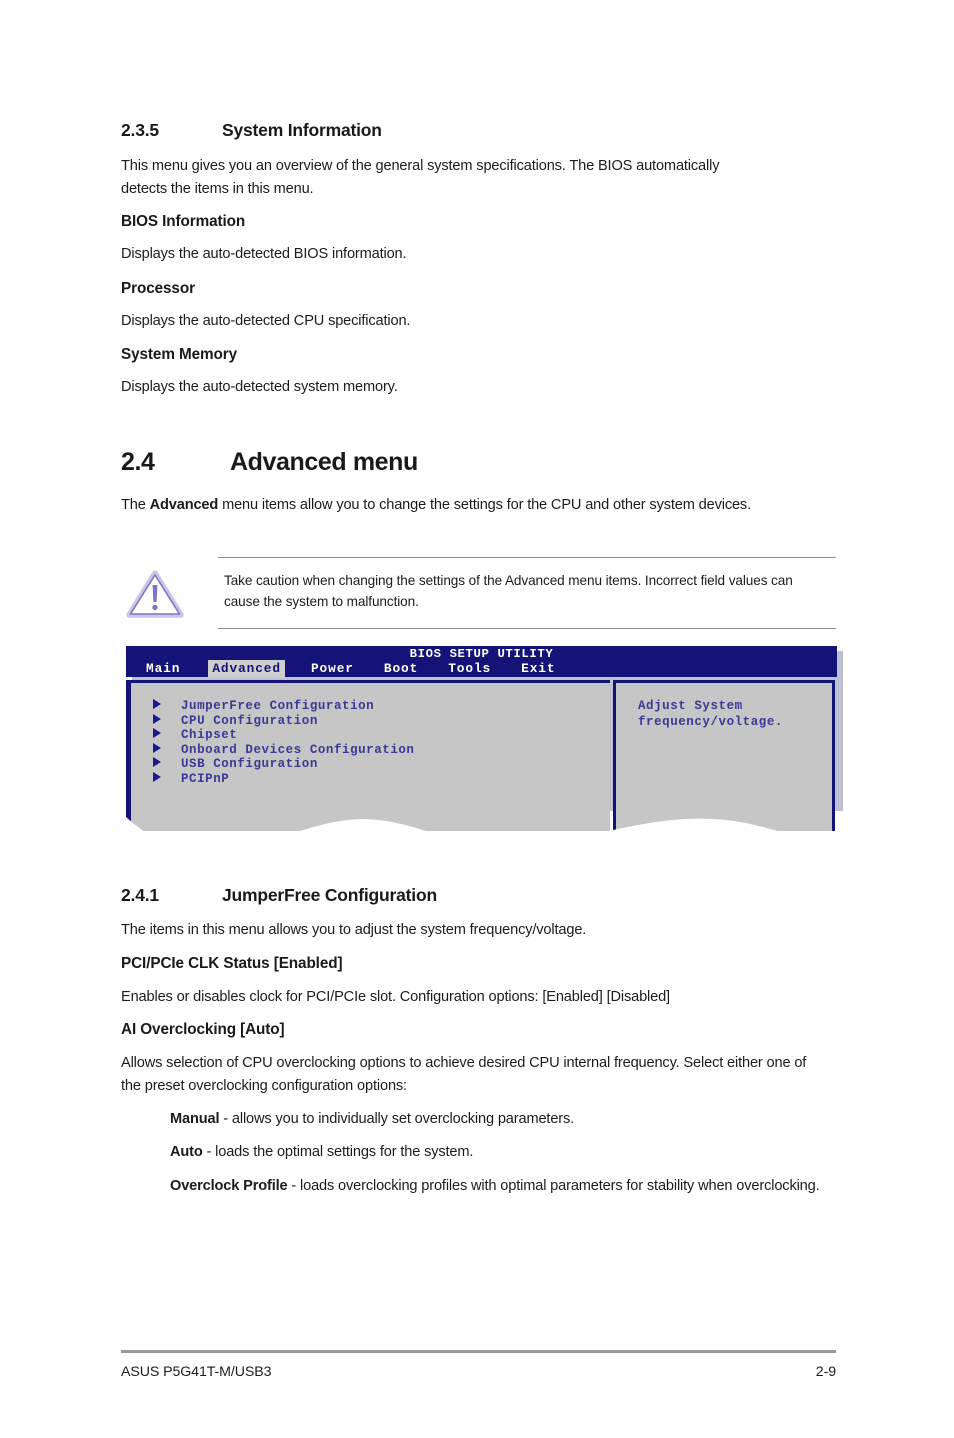 The height and width of the screenshot is (1438, 954). I want to click on bios-tab-bar: Main Advanced Power Boot Tools Exit, so click(350, 669).